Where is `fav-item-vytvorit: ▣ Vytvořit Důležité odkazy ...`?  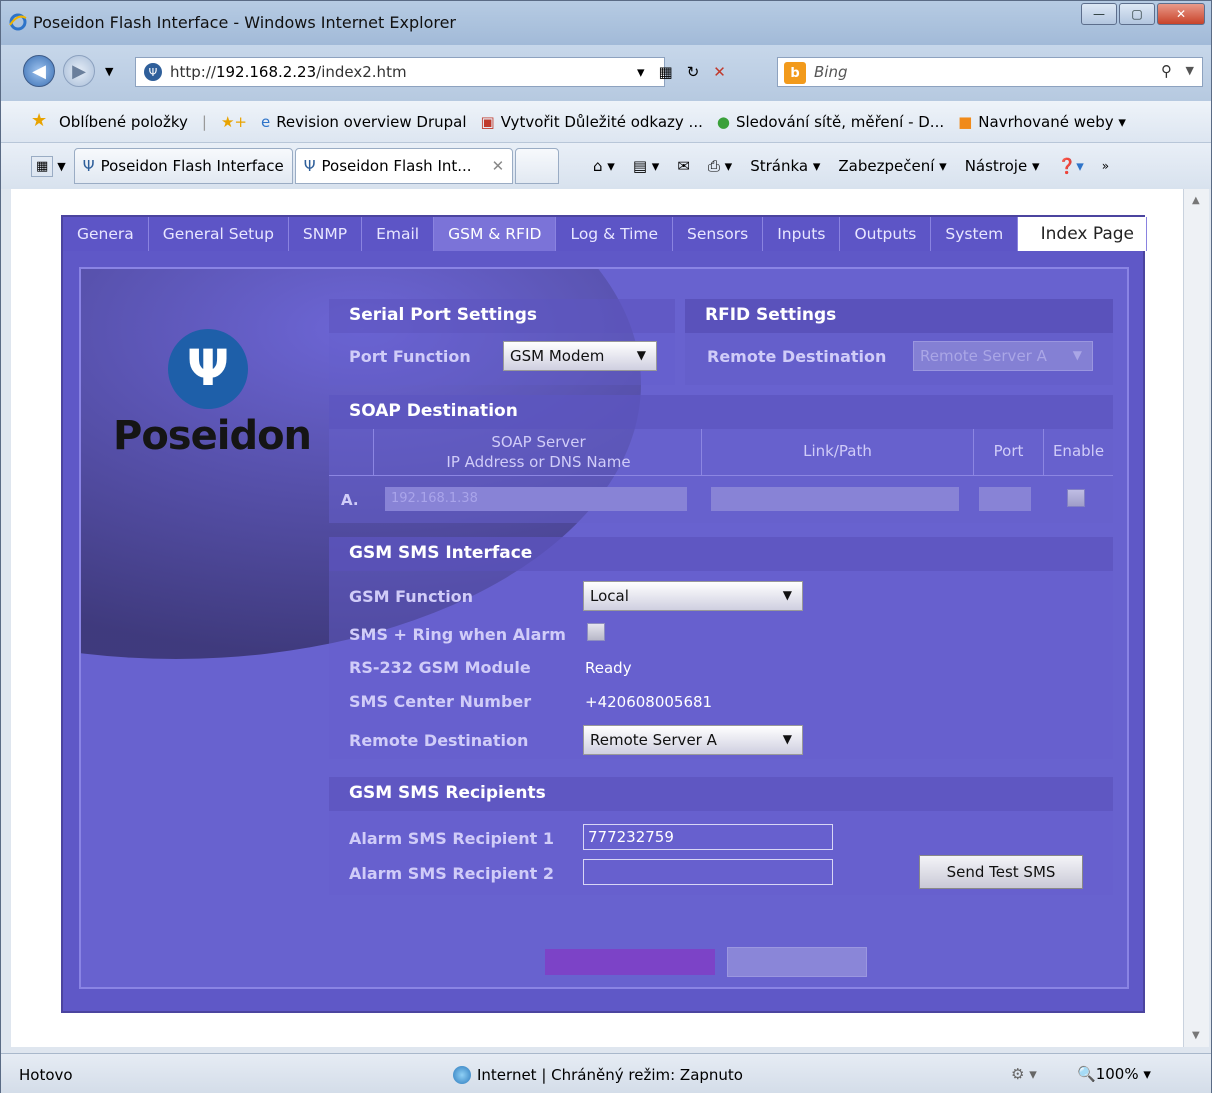 fav-item-vytvorit: ▣ Vytvořit Důležité odkazy ... is located at coordinates (592, 122).